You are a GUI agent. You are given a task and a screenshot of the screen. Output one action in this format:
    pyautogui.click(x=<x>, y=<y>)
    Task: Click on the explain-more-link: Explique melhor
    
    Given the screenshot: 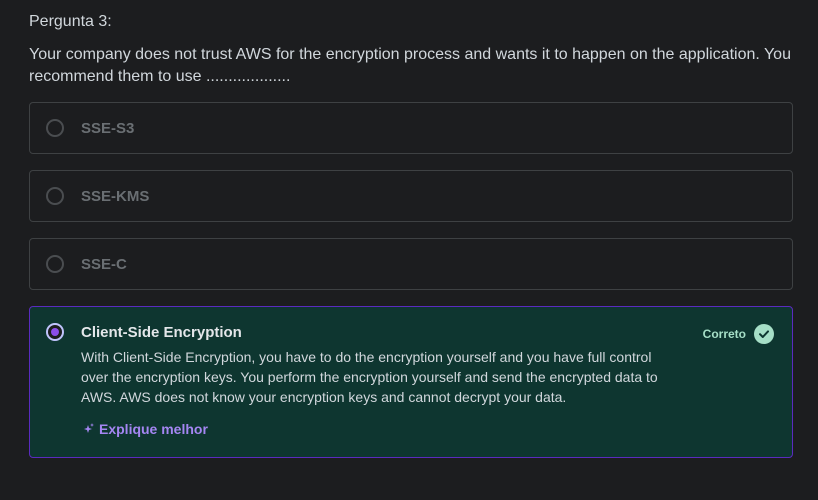 What is the action you would take?
    pyautogui.click(x=144, y=429)
    